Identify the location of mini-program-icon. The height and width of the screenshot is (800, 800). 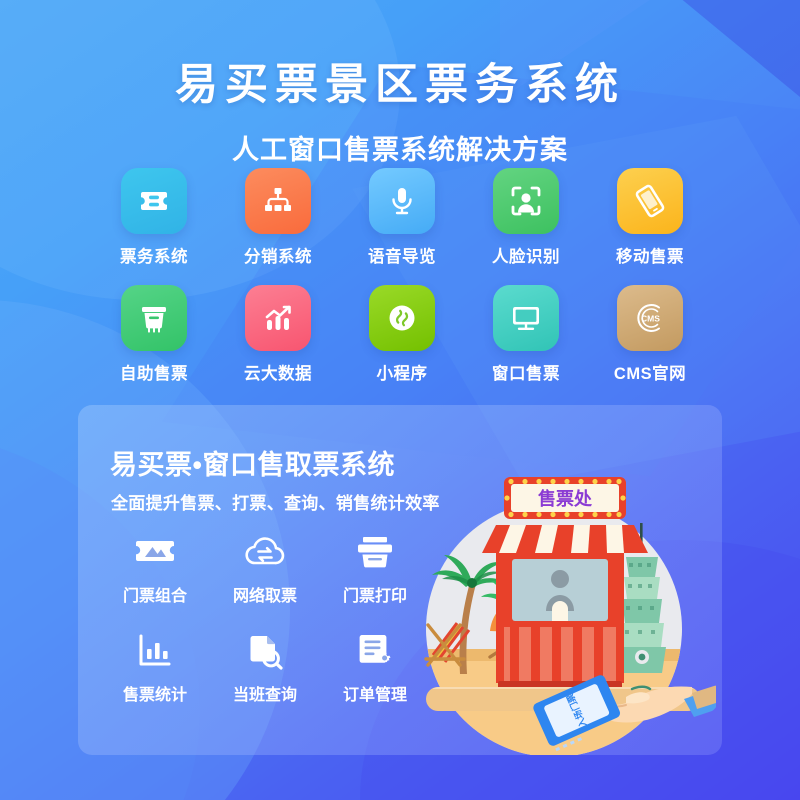
(402, 318).